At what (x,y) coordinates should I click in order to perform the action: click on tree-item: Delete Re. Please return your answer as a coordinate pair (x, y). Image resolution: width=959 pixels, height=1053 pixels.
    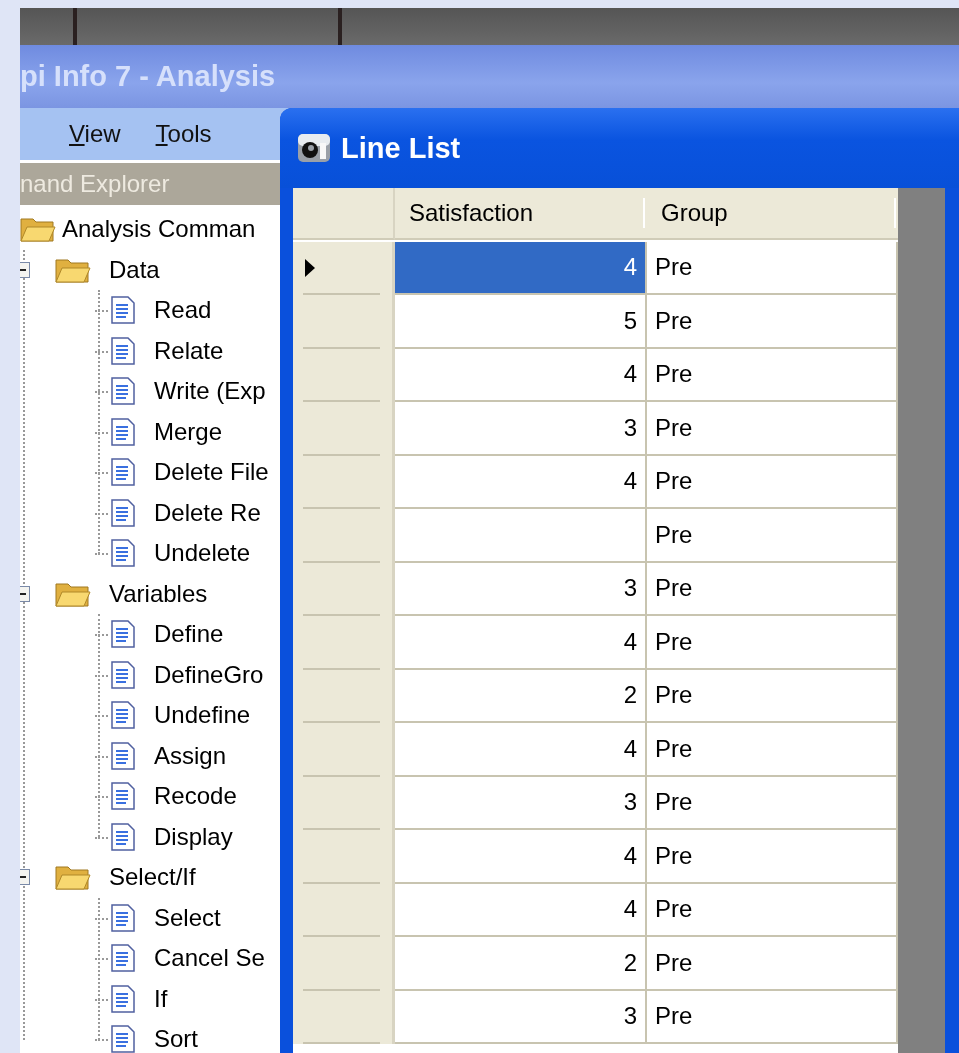
    Looking at the image, I should click on (207, 512).